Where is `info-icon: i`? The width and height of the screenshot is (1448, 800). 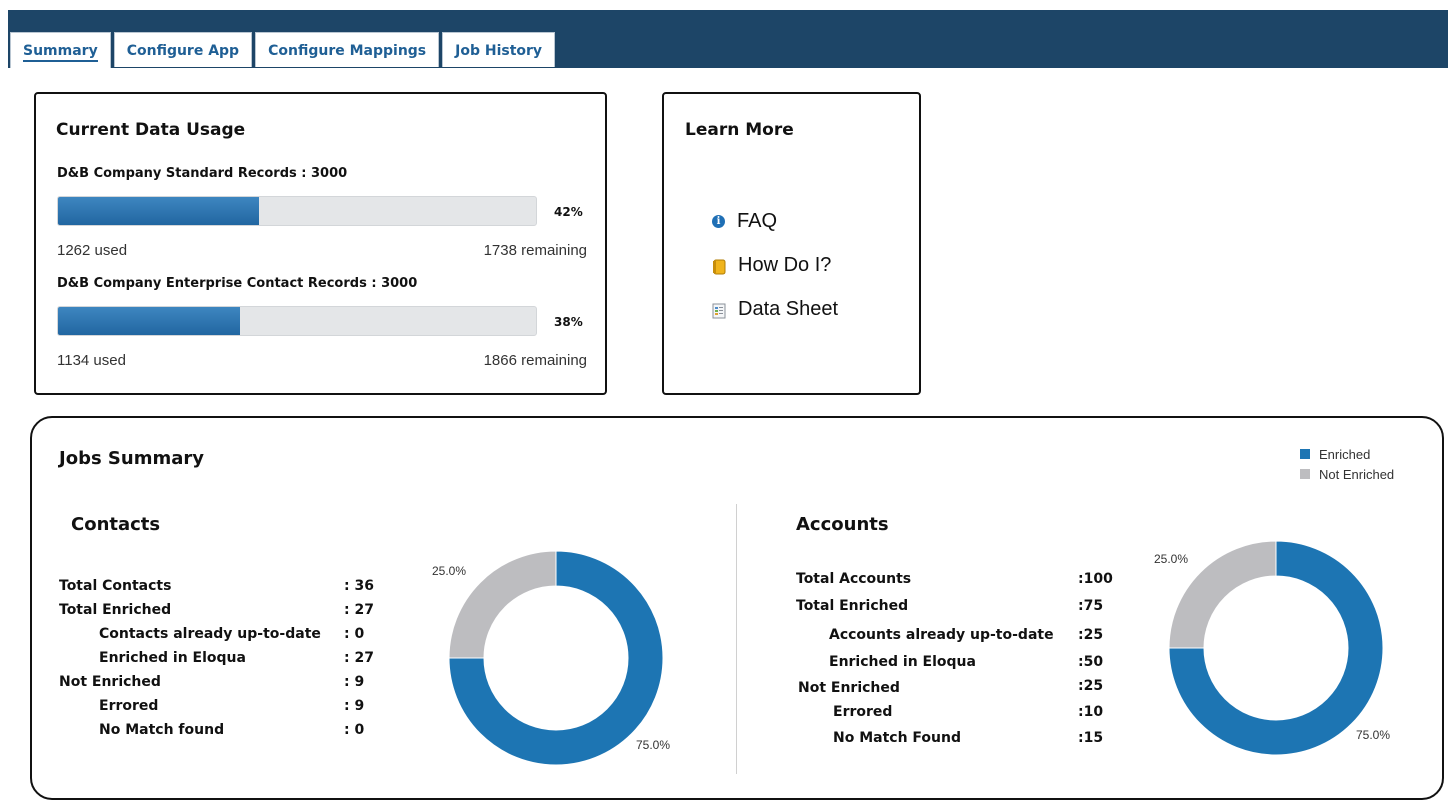 info-icon: i is located at coordinates (718, 221).